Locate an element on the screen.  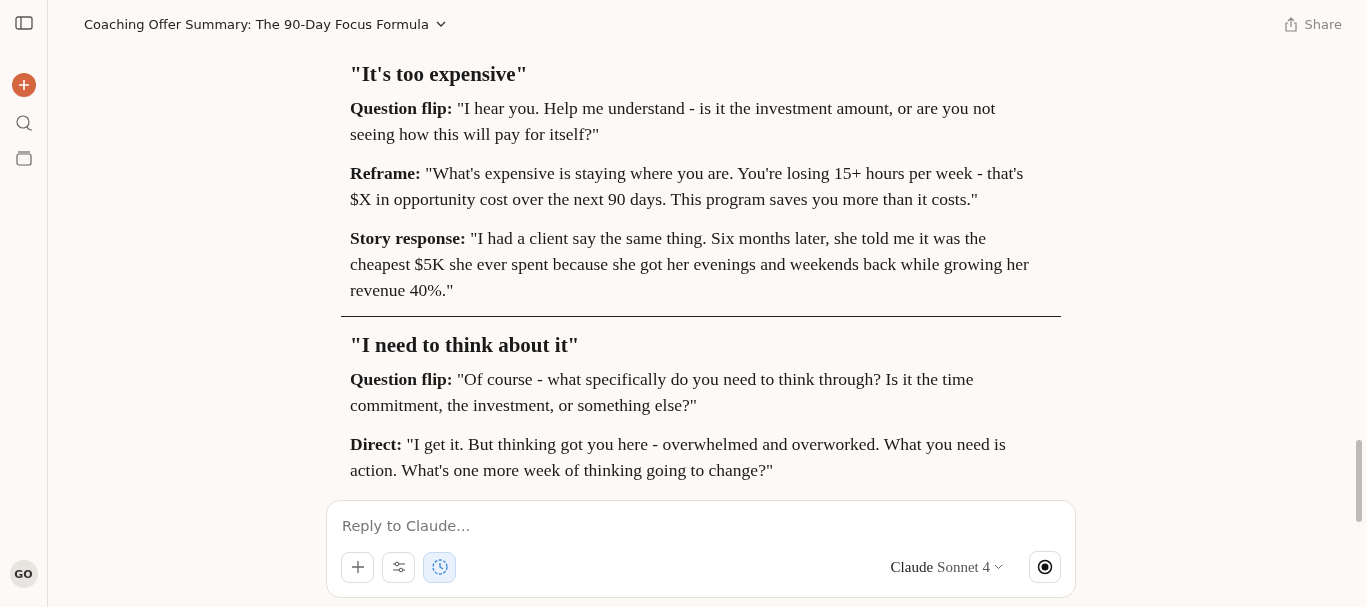
sliders-icon is located at coordinates (398, 567).